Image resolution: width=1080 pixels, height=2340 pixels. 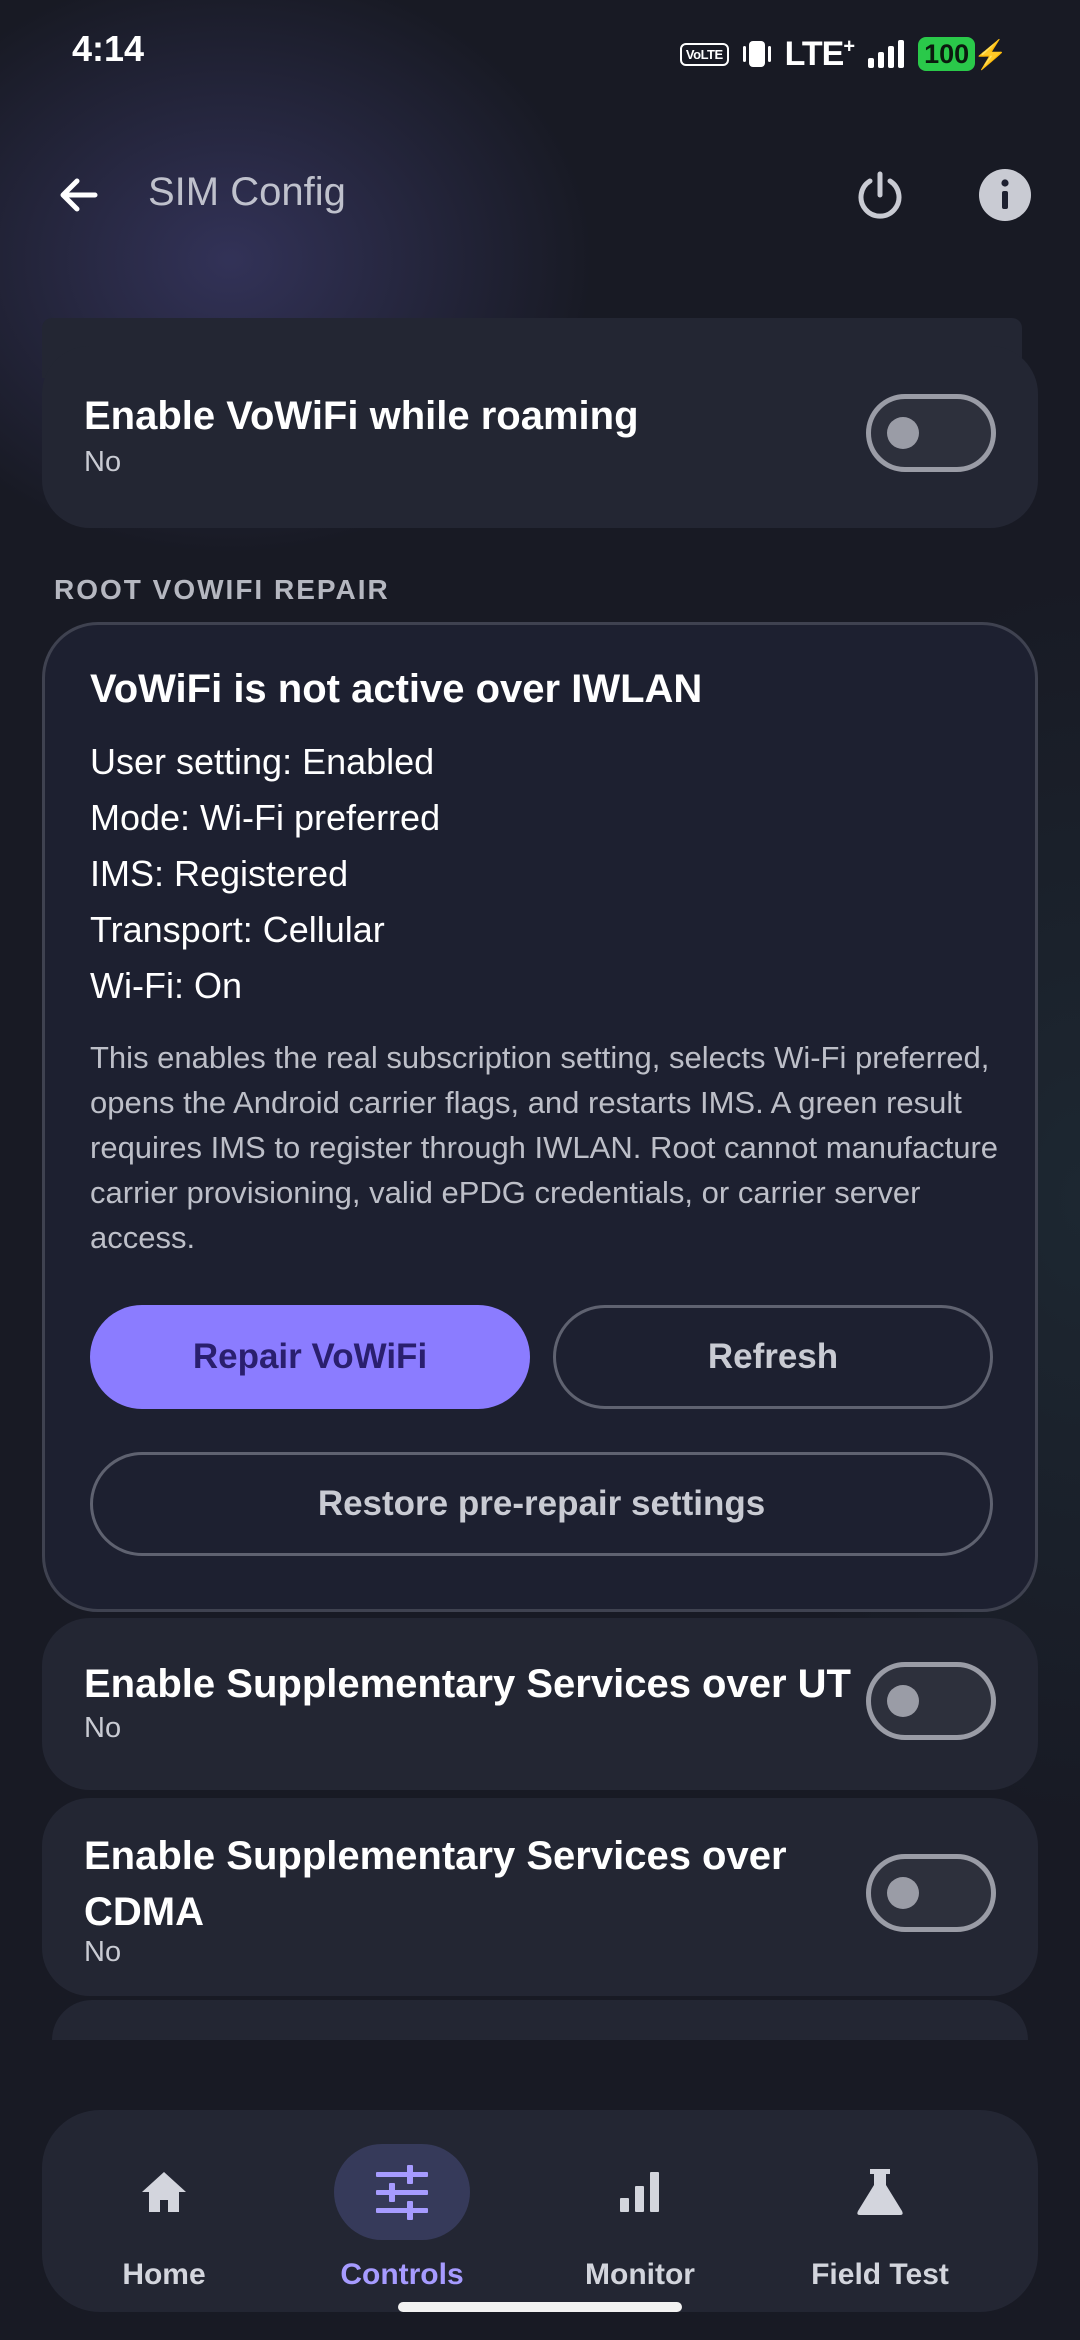 I want to click on volte-icon: VoLTE, so click(x=704, y=54).